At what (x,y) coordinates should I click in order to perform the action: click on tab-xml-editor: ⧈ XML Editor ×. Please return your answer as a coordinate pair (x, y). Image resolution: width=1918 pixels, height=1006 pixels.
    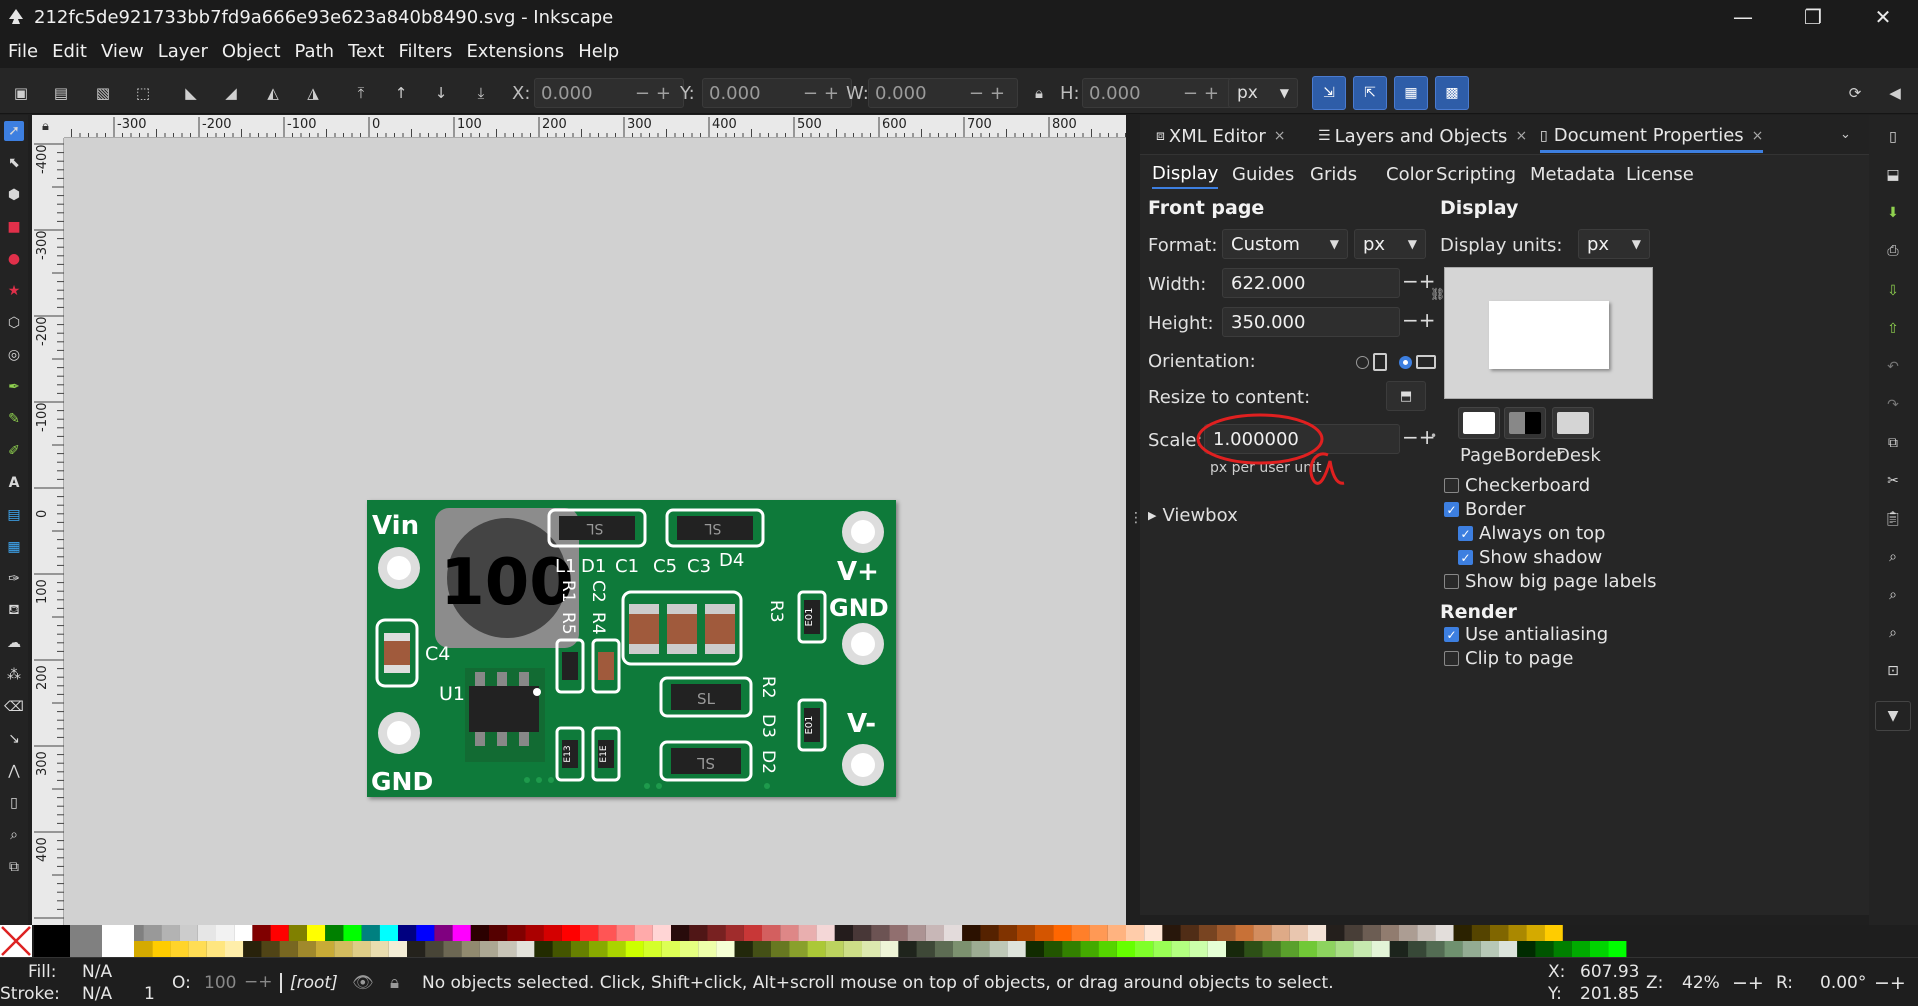
    Looking at the image, I should click on (1221, 136).